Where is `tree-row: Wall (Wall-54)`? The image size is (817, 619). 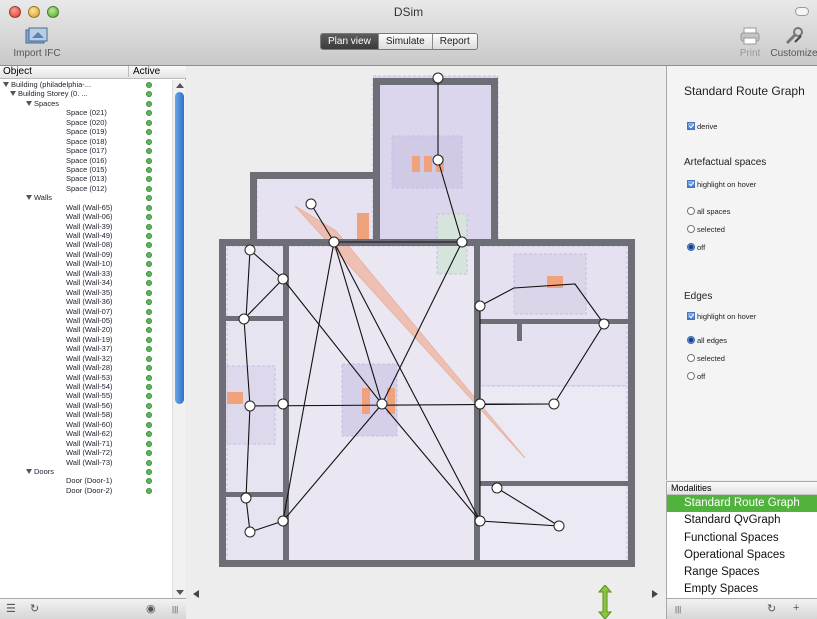 tree-row: Wall (Wall-54) is located at coordinates (86, 386).